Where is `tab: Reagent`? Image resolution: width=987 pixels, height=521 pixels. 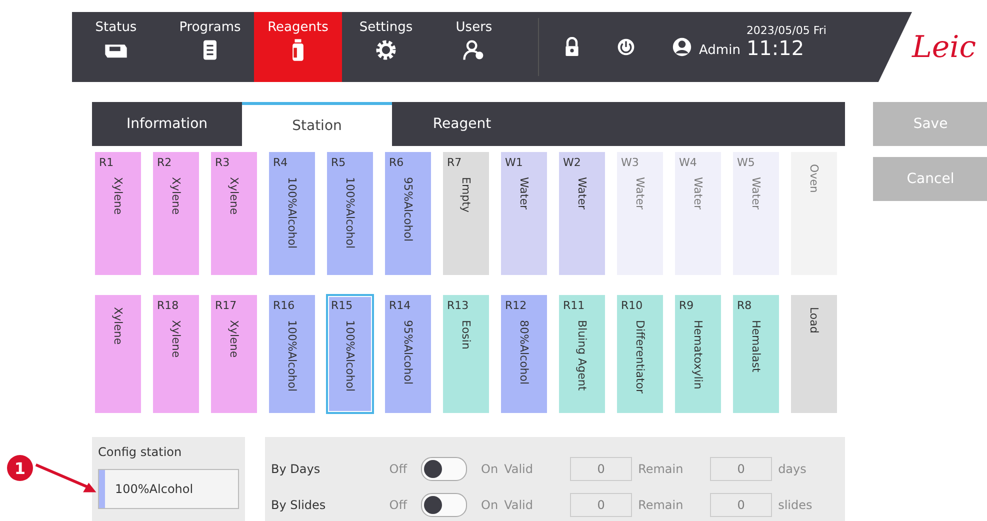 tab: Reagent is located at coordinates (462, 124).